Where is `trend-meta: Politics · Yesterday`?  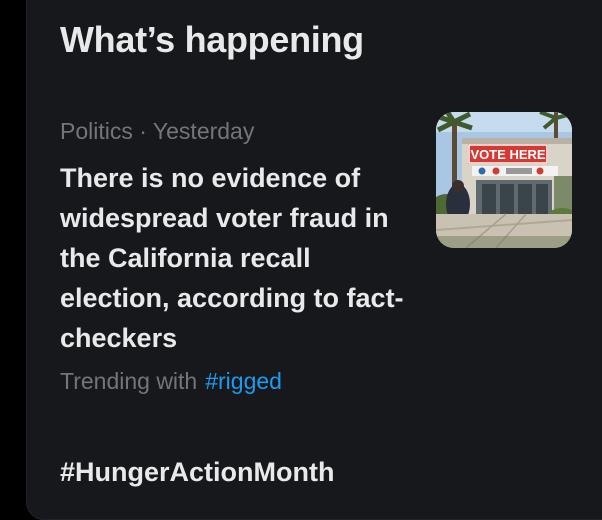 trend-meta: Politics · Yesterday is located at coordinates (157, 131).